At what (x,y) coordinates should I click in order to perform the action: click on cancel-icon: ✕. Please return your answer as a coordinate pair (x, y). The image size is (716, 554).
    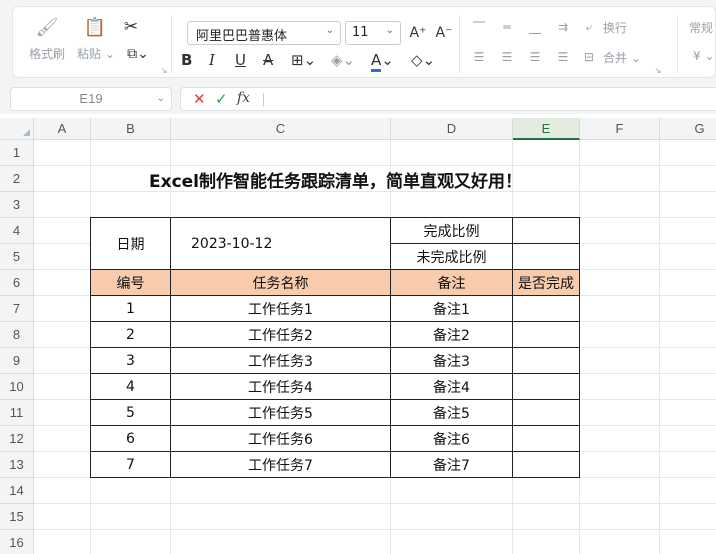
    Looking at the image, I should click on (199, 99).